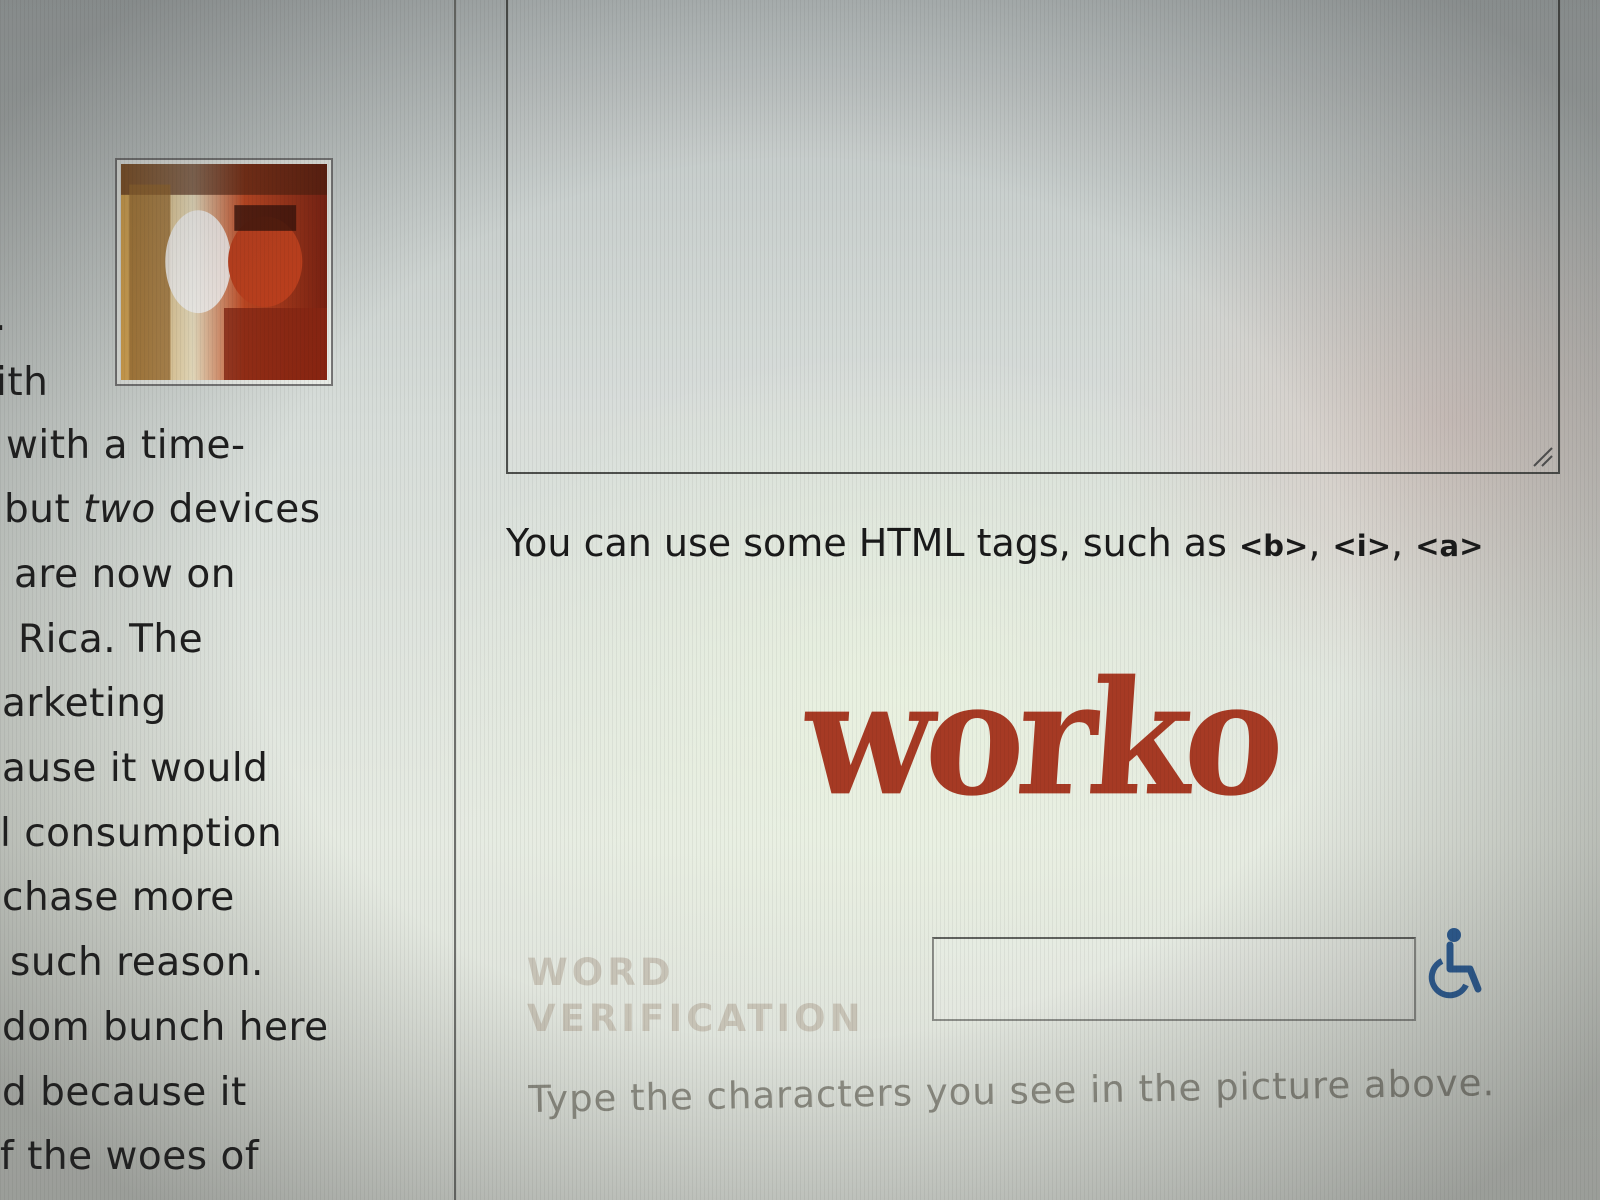 Image resolution: width=1600 pixels, height=1200 pixels. I want to click on post-text-line: d because it, so click(124, 1092).